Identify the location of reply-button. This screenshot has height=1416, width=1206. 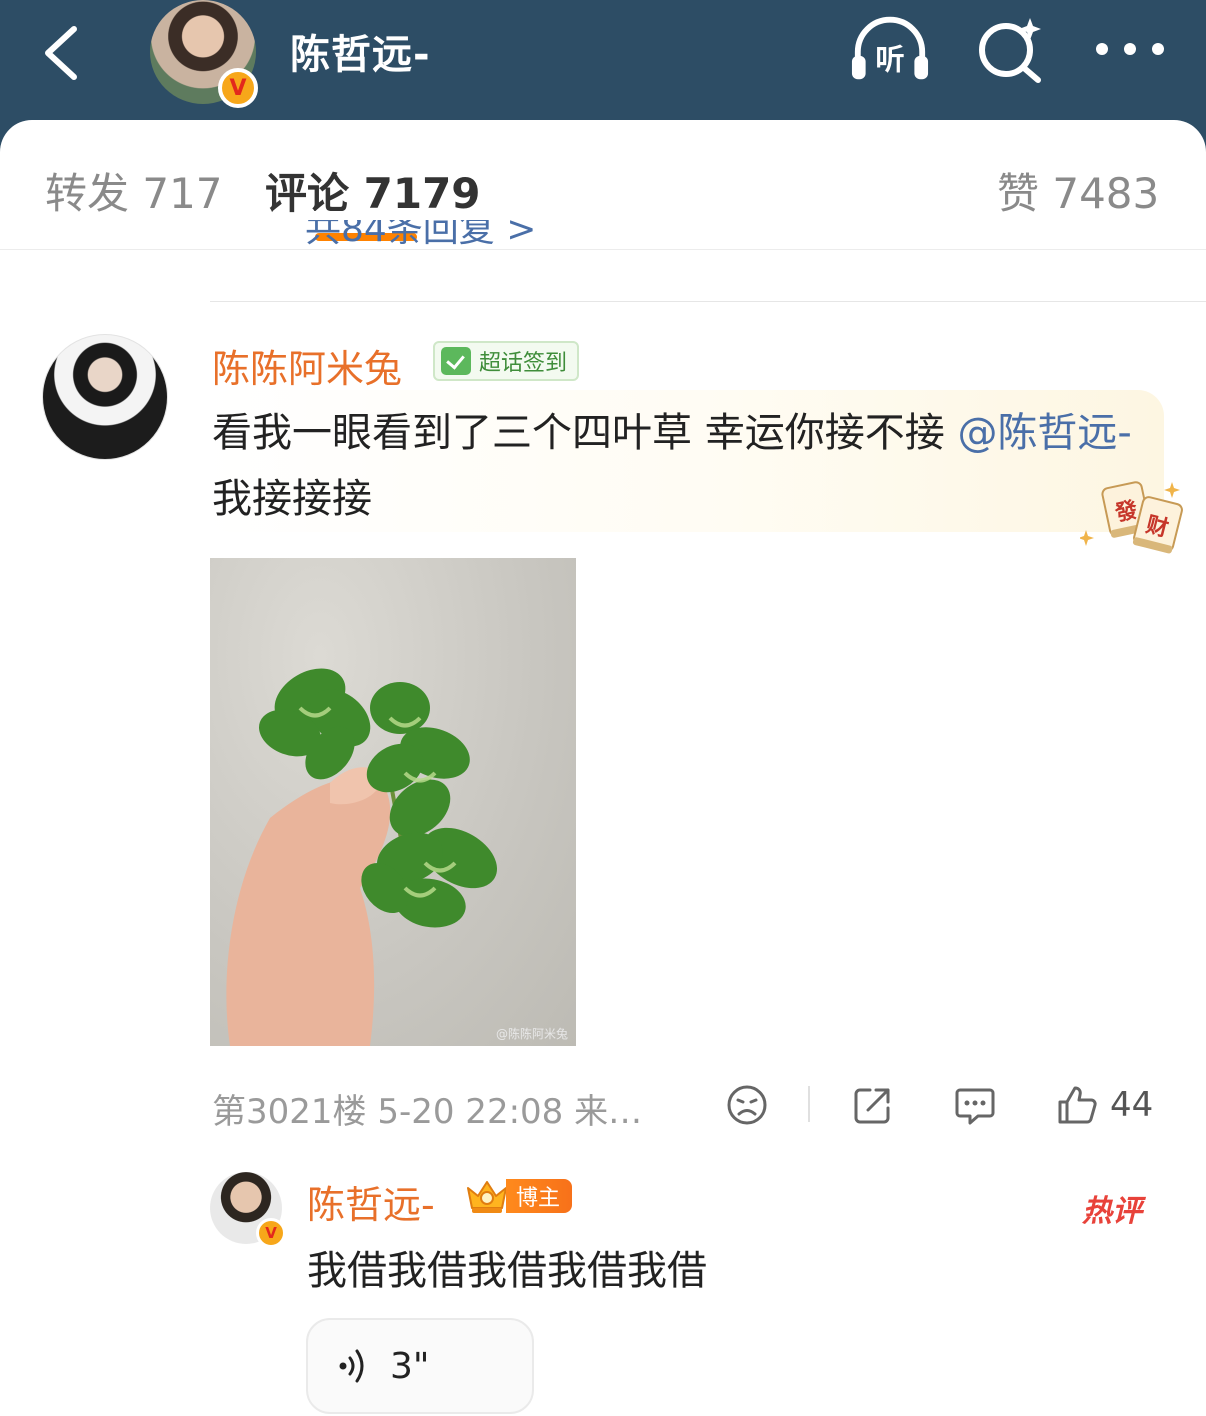
(975, 1105).